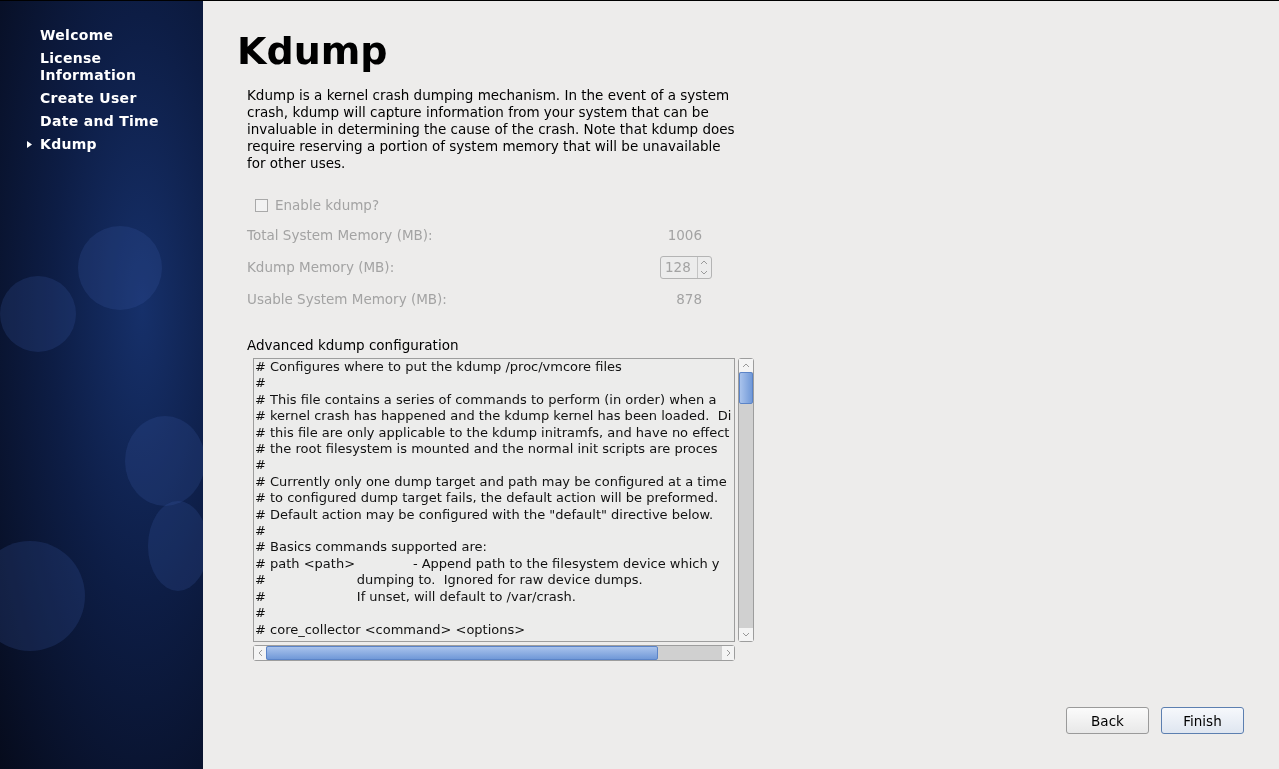  What do you see at coordinates (684, 235) in the screenshot?
I see `memory-value: 1006` at bounding box center [684, 235].